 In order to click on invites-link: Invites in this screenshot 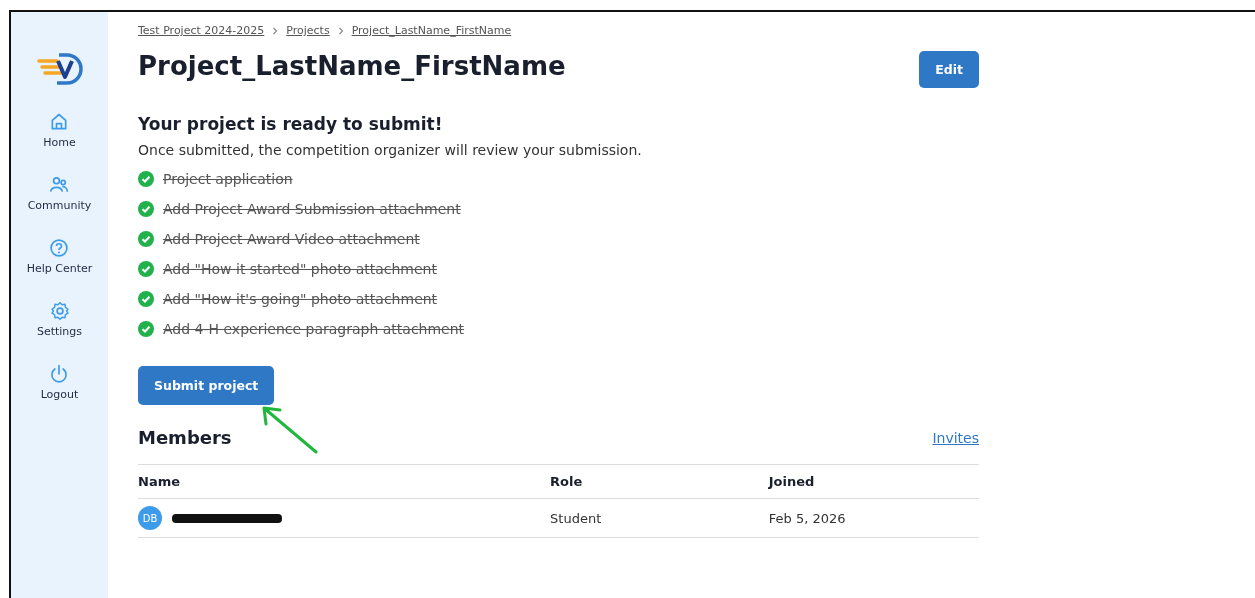, I will do `click(955, 437)`.